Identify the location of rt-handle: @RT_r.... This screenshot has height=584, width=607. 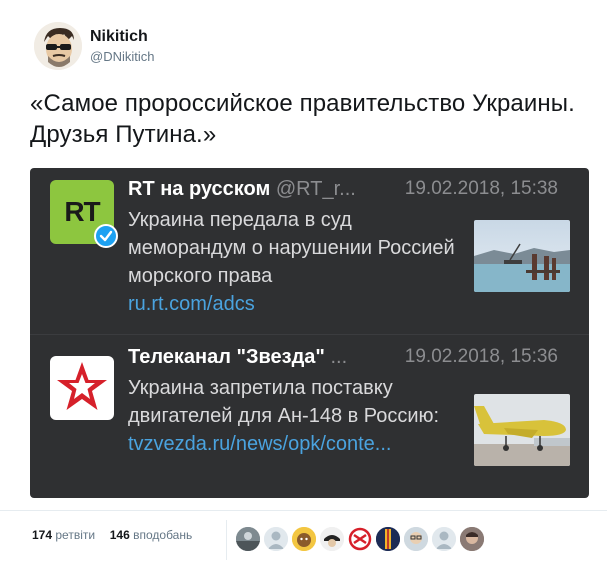
(316, 189).